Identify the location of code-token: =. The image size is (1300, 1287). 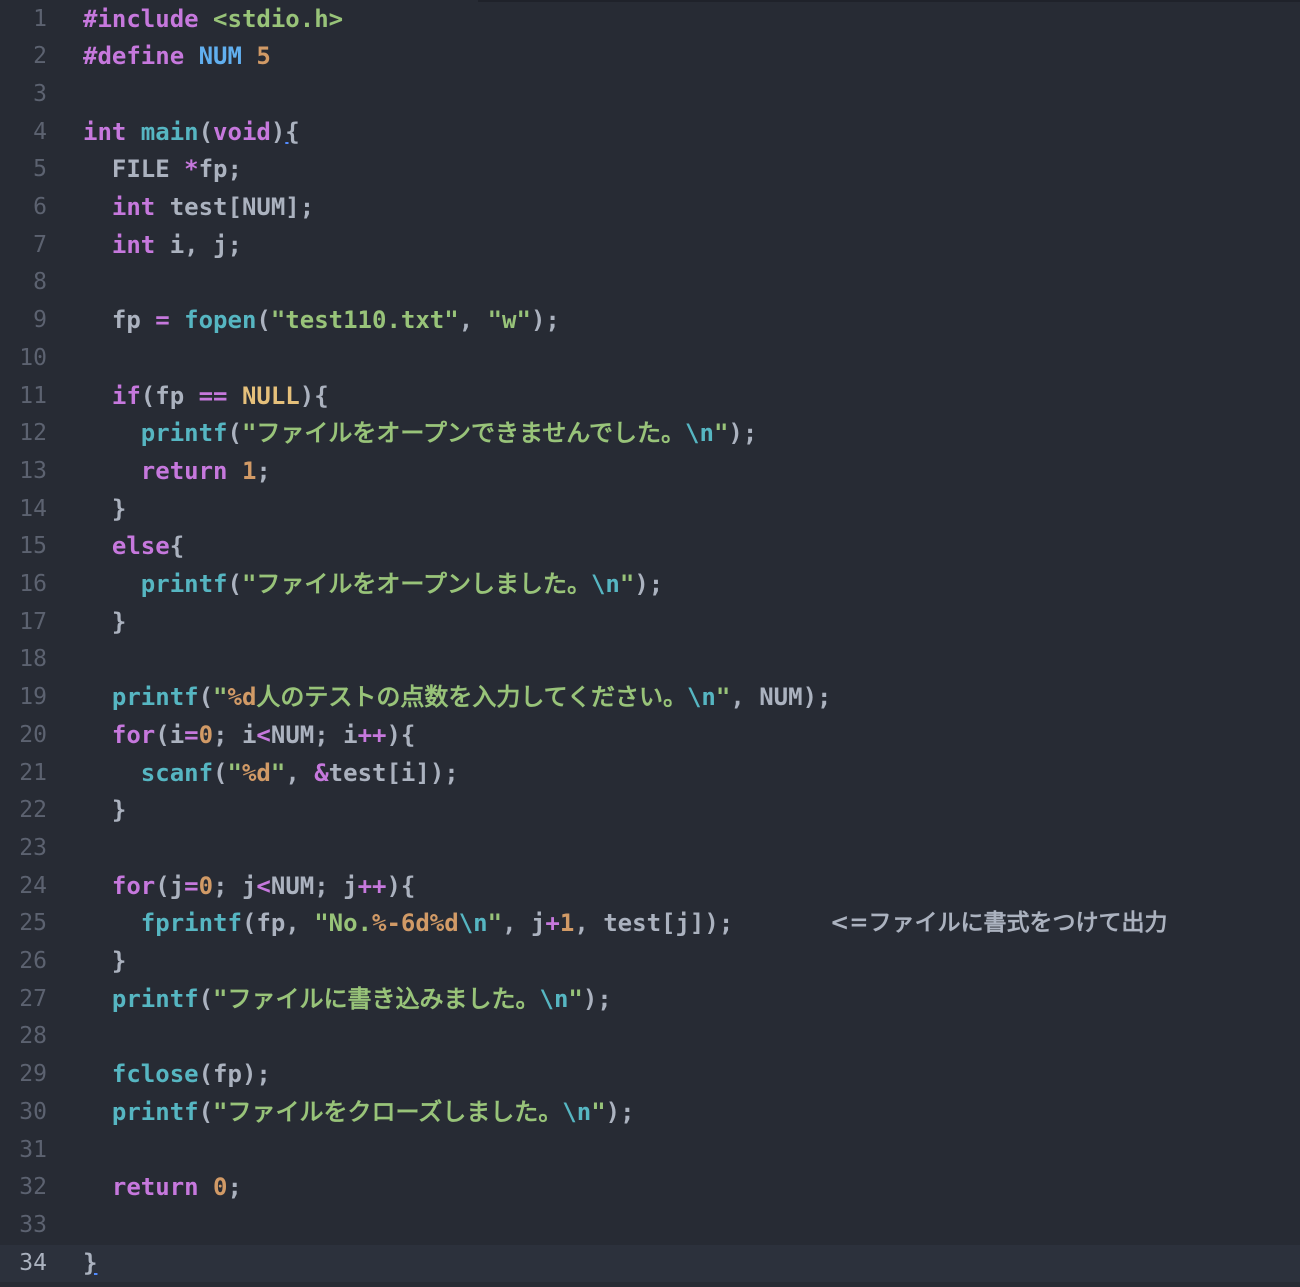
(191, 885).